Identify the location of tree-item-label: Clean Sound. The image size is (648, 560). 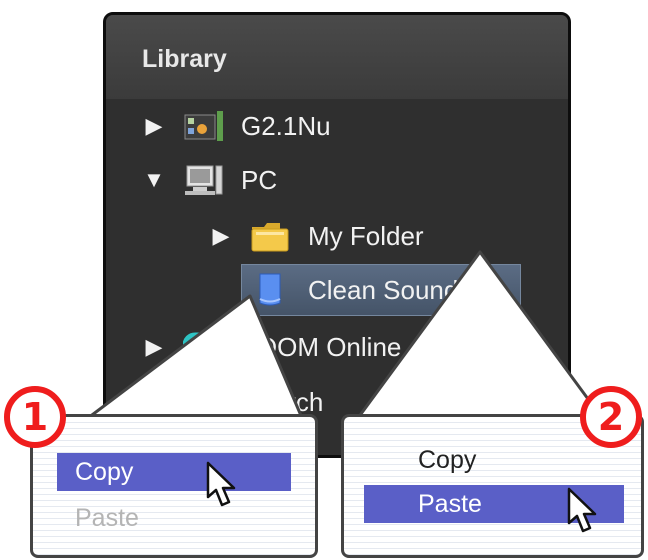
(383, 289).